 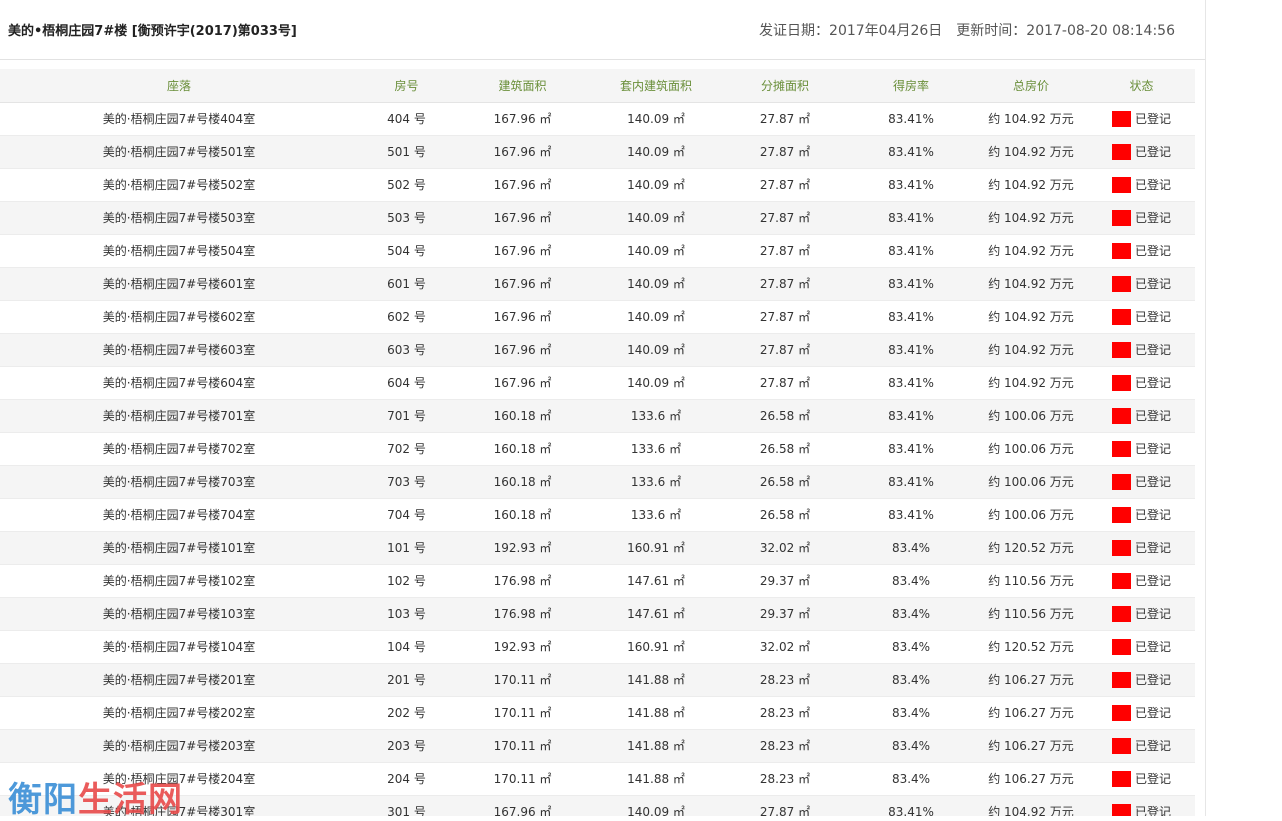 I want to click on cell-location: 美的·梧桐庄园7#号楼703室, so click(x=179, y=482).